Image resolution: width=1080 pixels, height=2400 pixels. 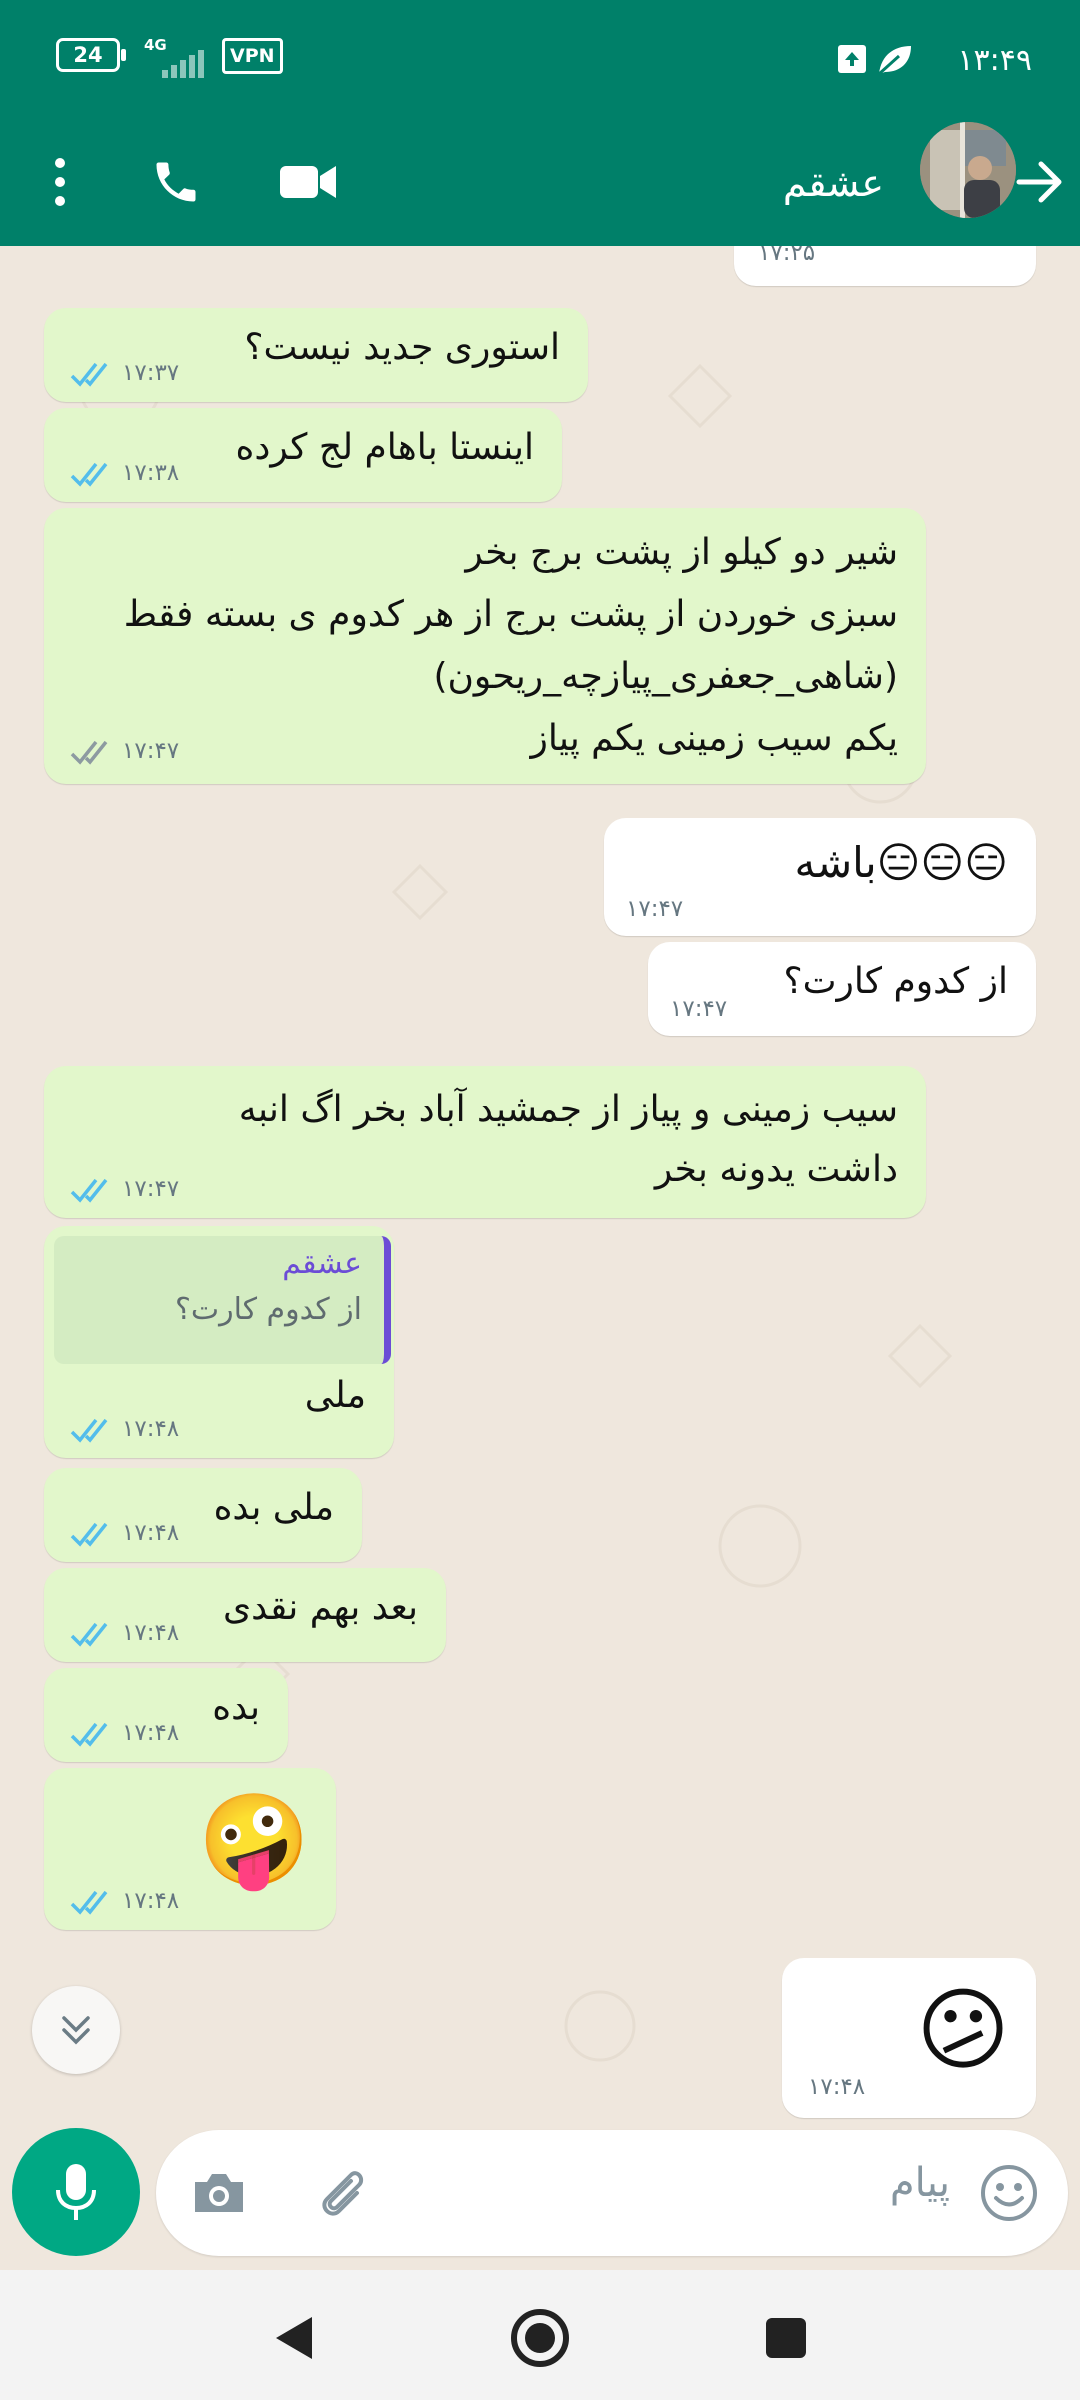 What do you see at coordinates (253, 1840) in the screenshot?
I see `message-emoji: 🤪` at bounding box center [253, 1840].